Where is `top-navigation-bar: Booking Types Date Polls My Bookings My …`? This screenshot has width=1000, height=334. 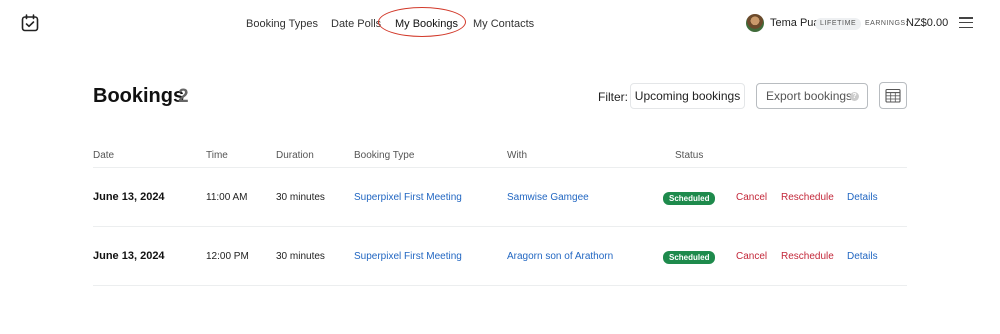 top-navigation-bar: Booking Types Date Polls My Bookings My … is located at coordinates (500, 24).